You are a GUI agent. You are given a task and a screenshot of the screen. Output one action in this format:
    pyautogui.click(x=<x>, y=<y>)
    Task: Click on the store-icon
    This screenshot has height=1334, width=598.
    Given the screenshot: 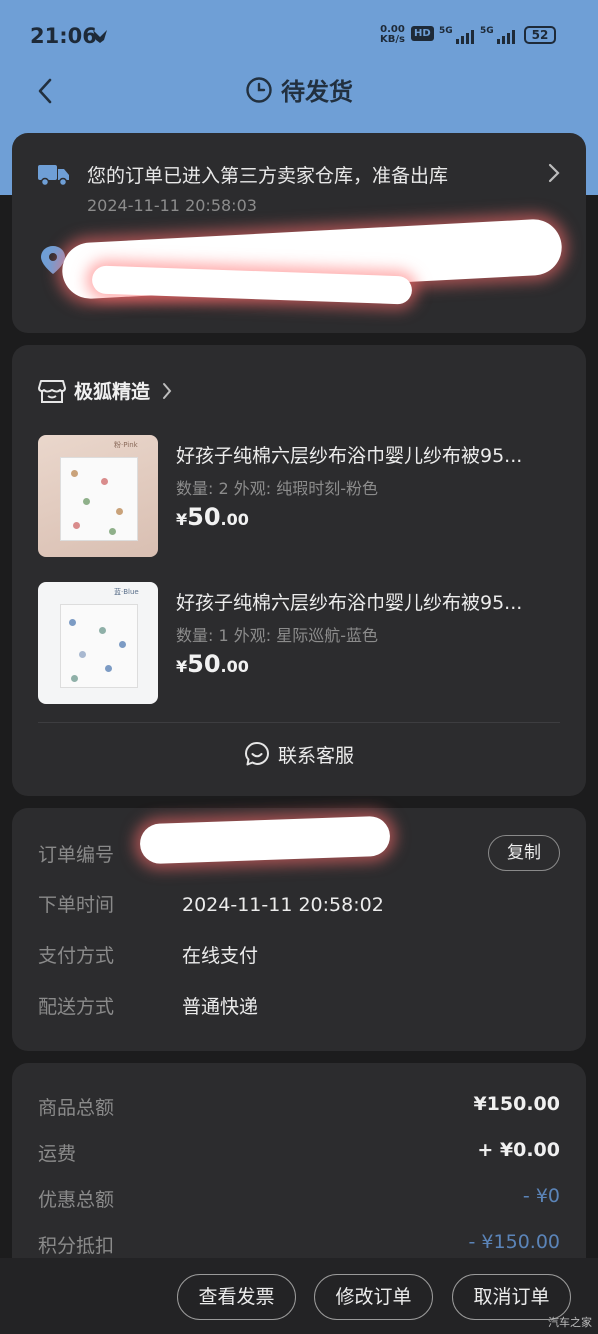 What is the action you would take?
    pyautogui.click(x=52, y=391)
    